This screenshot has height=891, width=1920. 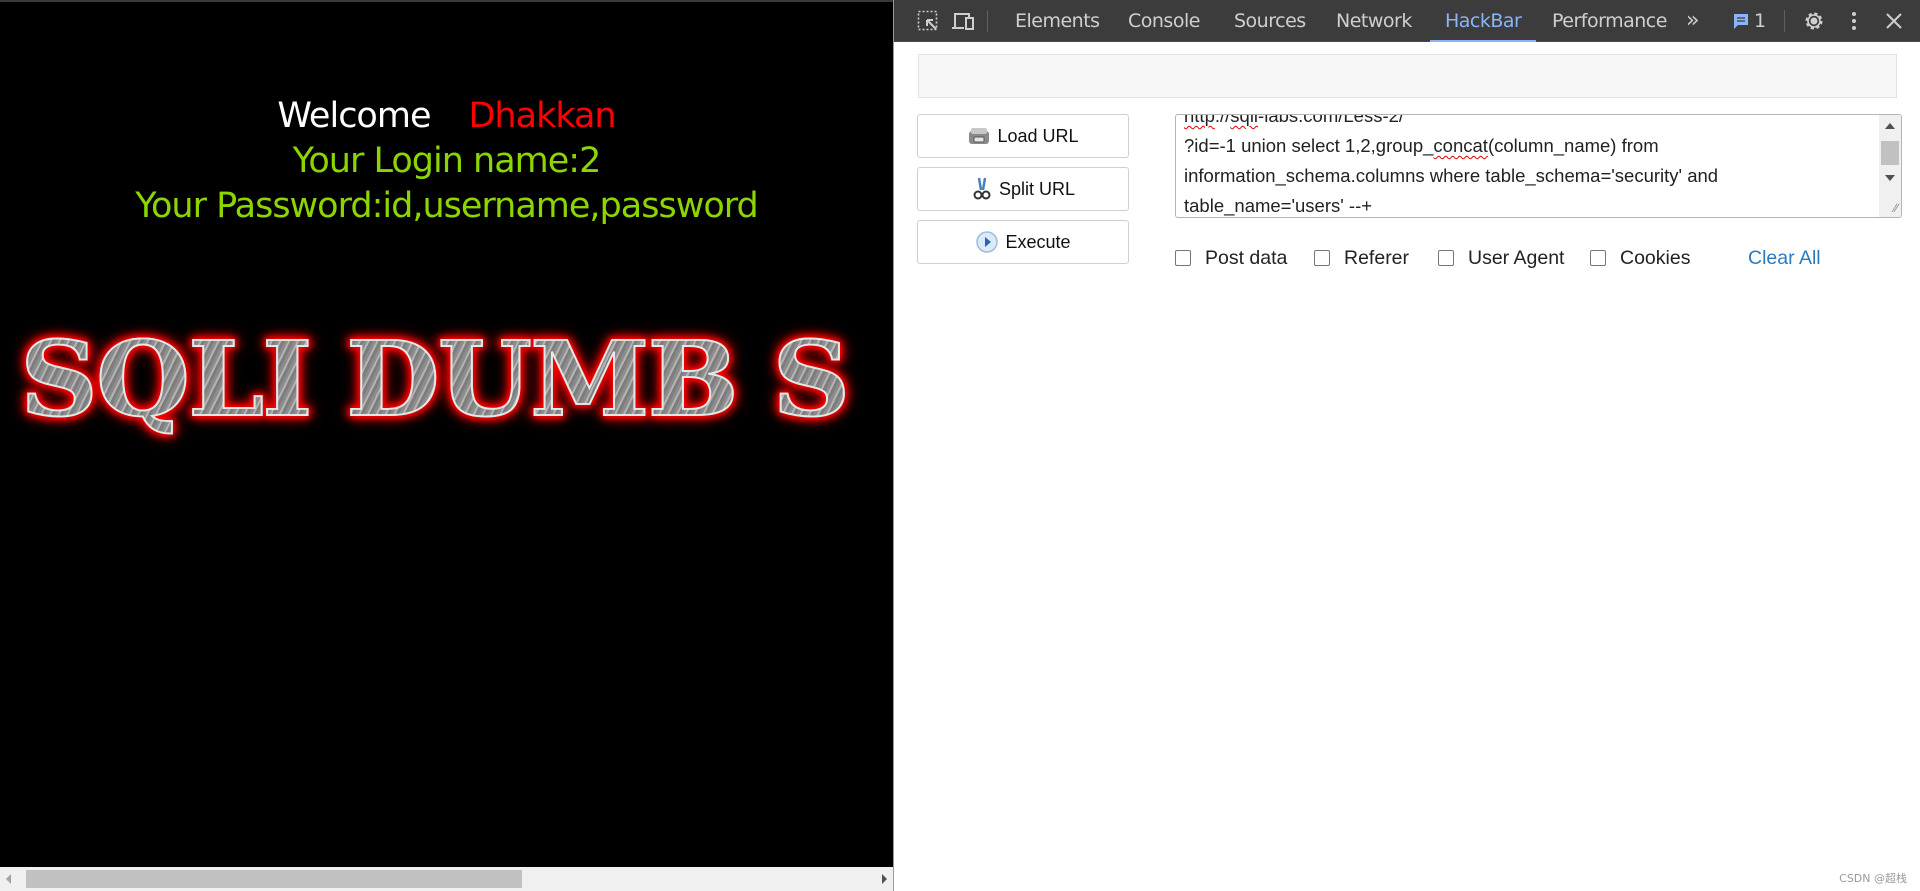 I want to click on horizontal-scrollbar, so click(x=446, y=879).